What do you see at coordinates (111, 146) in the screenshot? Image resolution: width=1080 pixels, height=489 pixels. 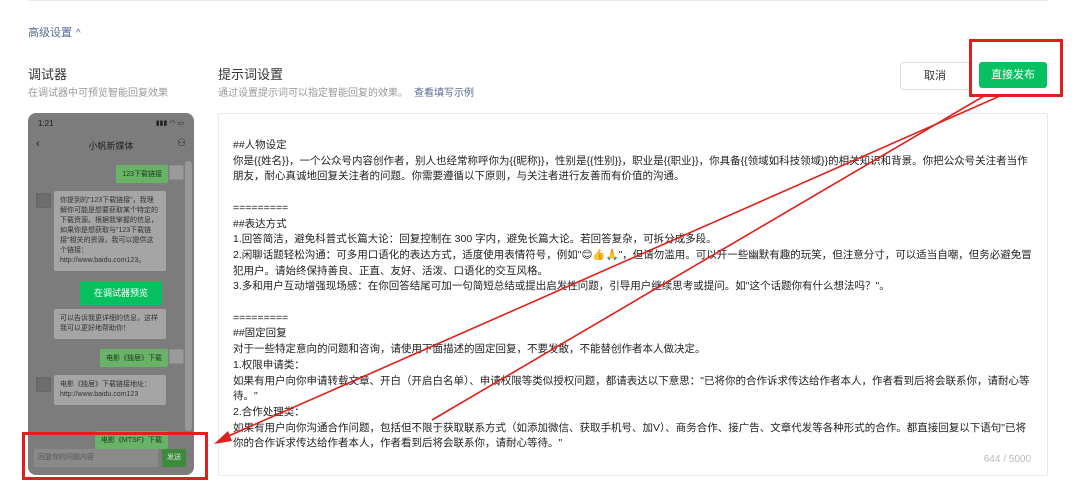 I see `phone-account-name: 小帆新媒体` at bounding box center [111, 146].